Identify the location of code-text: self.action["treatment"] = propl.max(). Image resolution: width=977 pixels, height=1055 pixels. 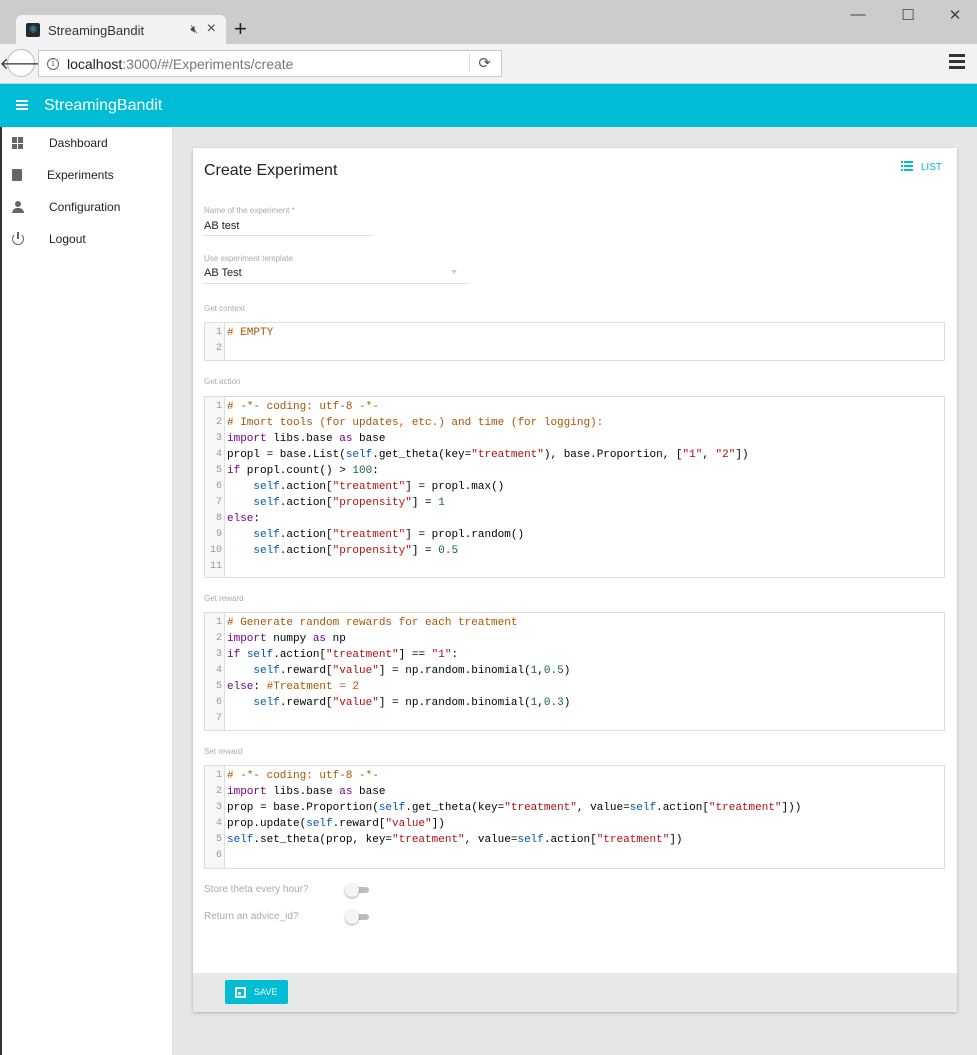
(379, 487).